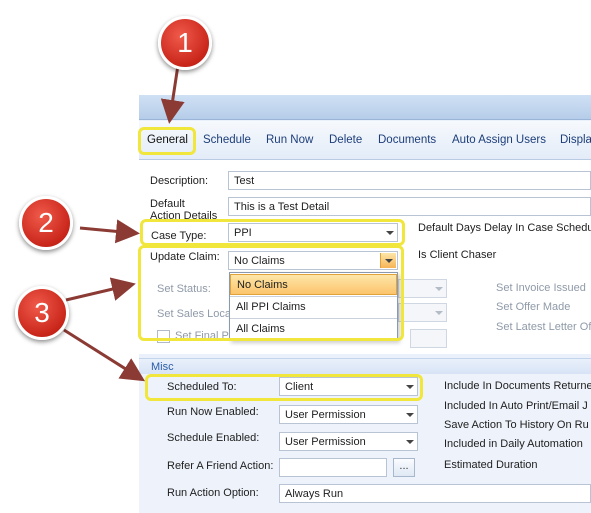  Describe the element at coordinates (185, 43) in the screenshot. I see `callout-marker-1: 1` at that location.